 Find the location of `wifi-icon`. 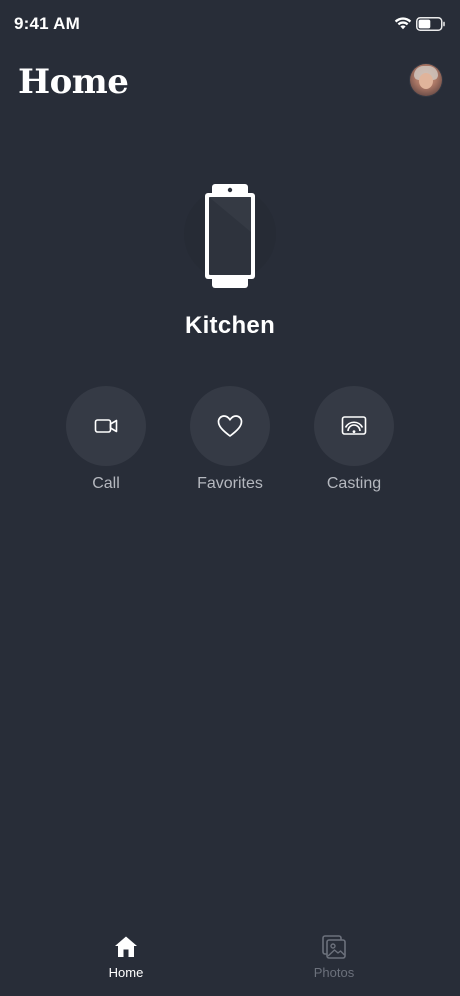

wifi-icon is located at coordinates (403, 23).